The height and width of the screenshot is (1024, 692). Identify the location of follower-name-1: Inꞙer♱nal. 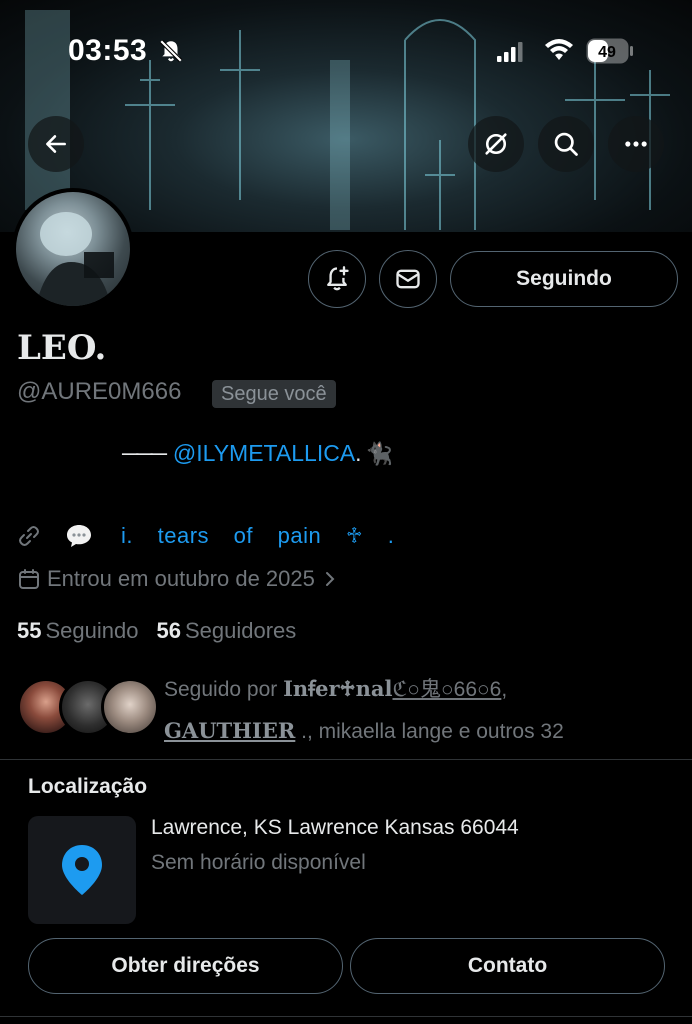
(338, 688).